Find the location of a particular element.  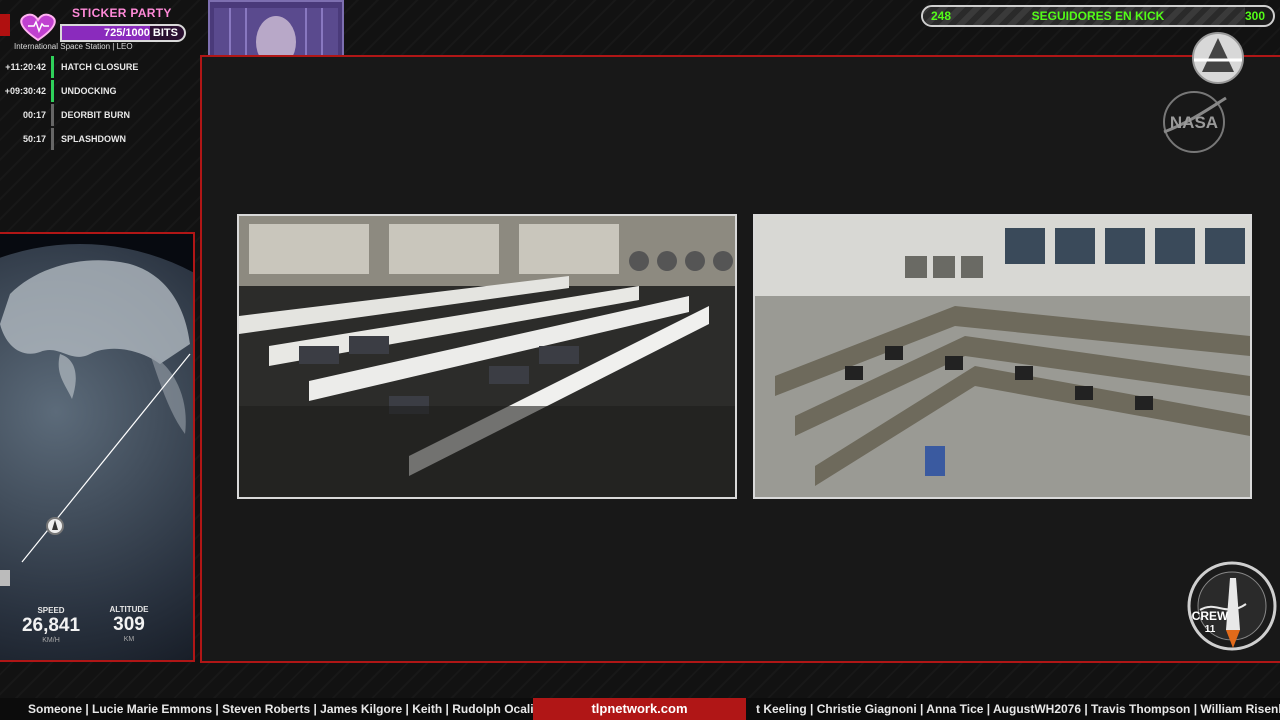

crew-patch-icon: CREW 11 is located at coordinates (1232, 606).